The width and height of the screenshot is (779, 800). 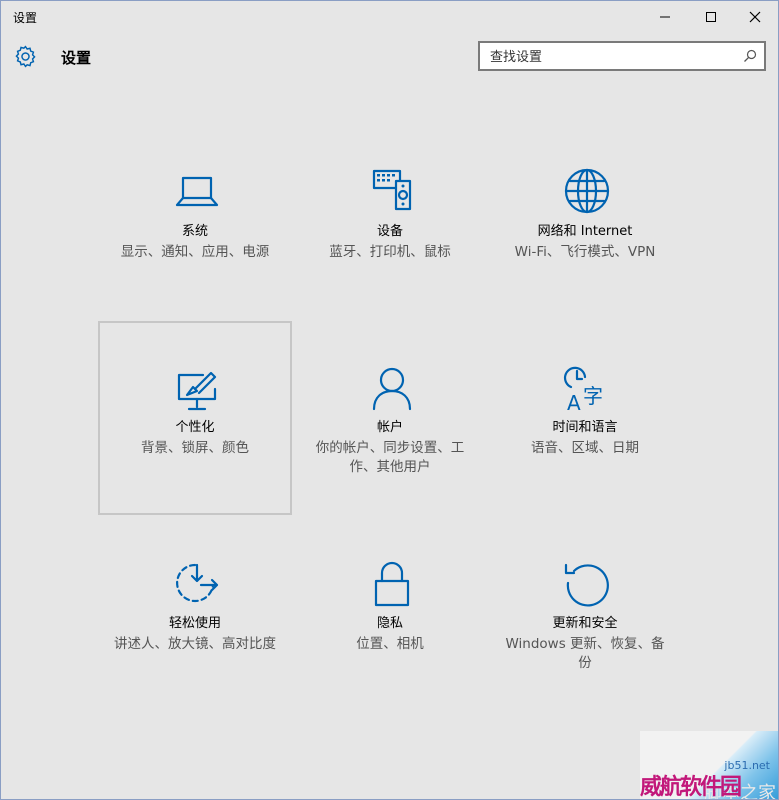 I want to click on tile-description: 蓝牙、打印机、鼠标, so click(x=390, y=252).